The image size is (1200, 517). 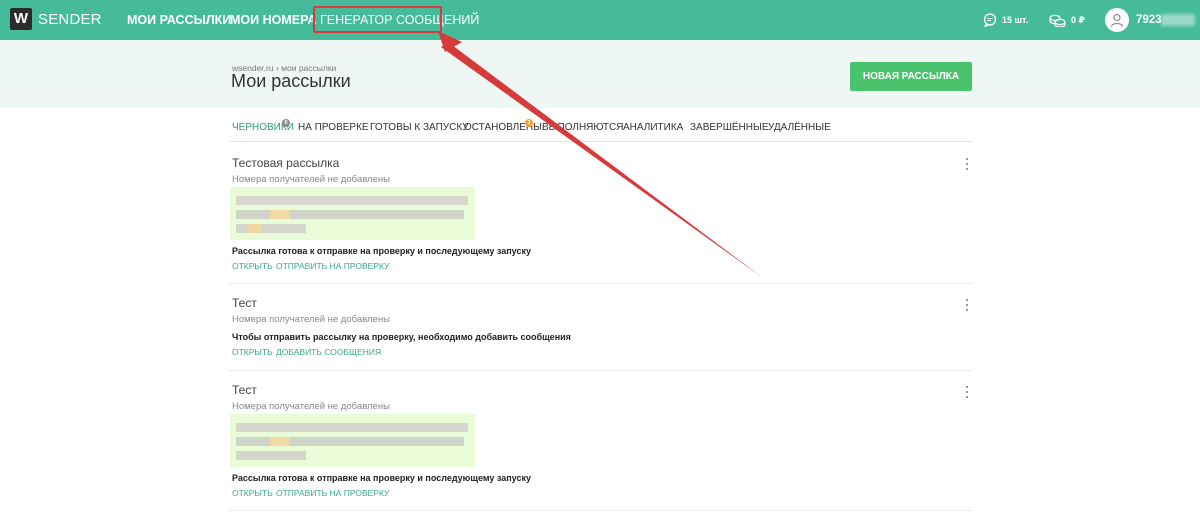 I want to click on add-messages-link: Добавить сообщения, so click(x=328, y=352).